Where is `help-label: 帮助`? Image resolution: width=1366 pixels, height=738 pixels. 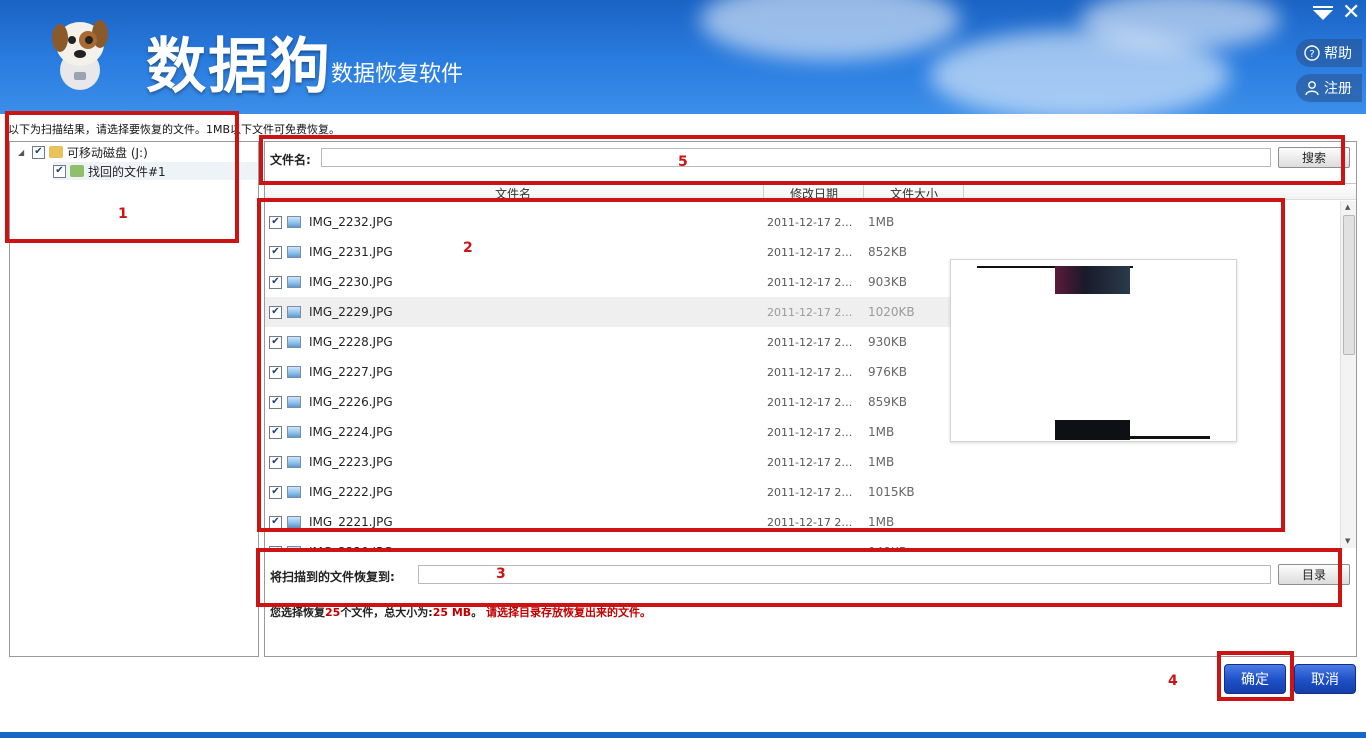 help-label: 帮助 is located at coordinates (1338, 54).